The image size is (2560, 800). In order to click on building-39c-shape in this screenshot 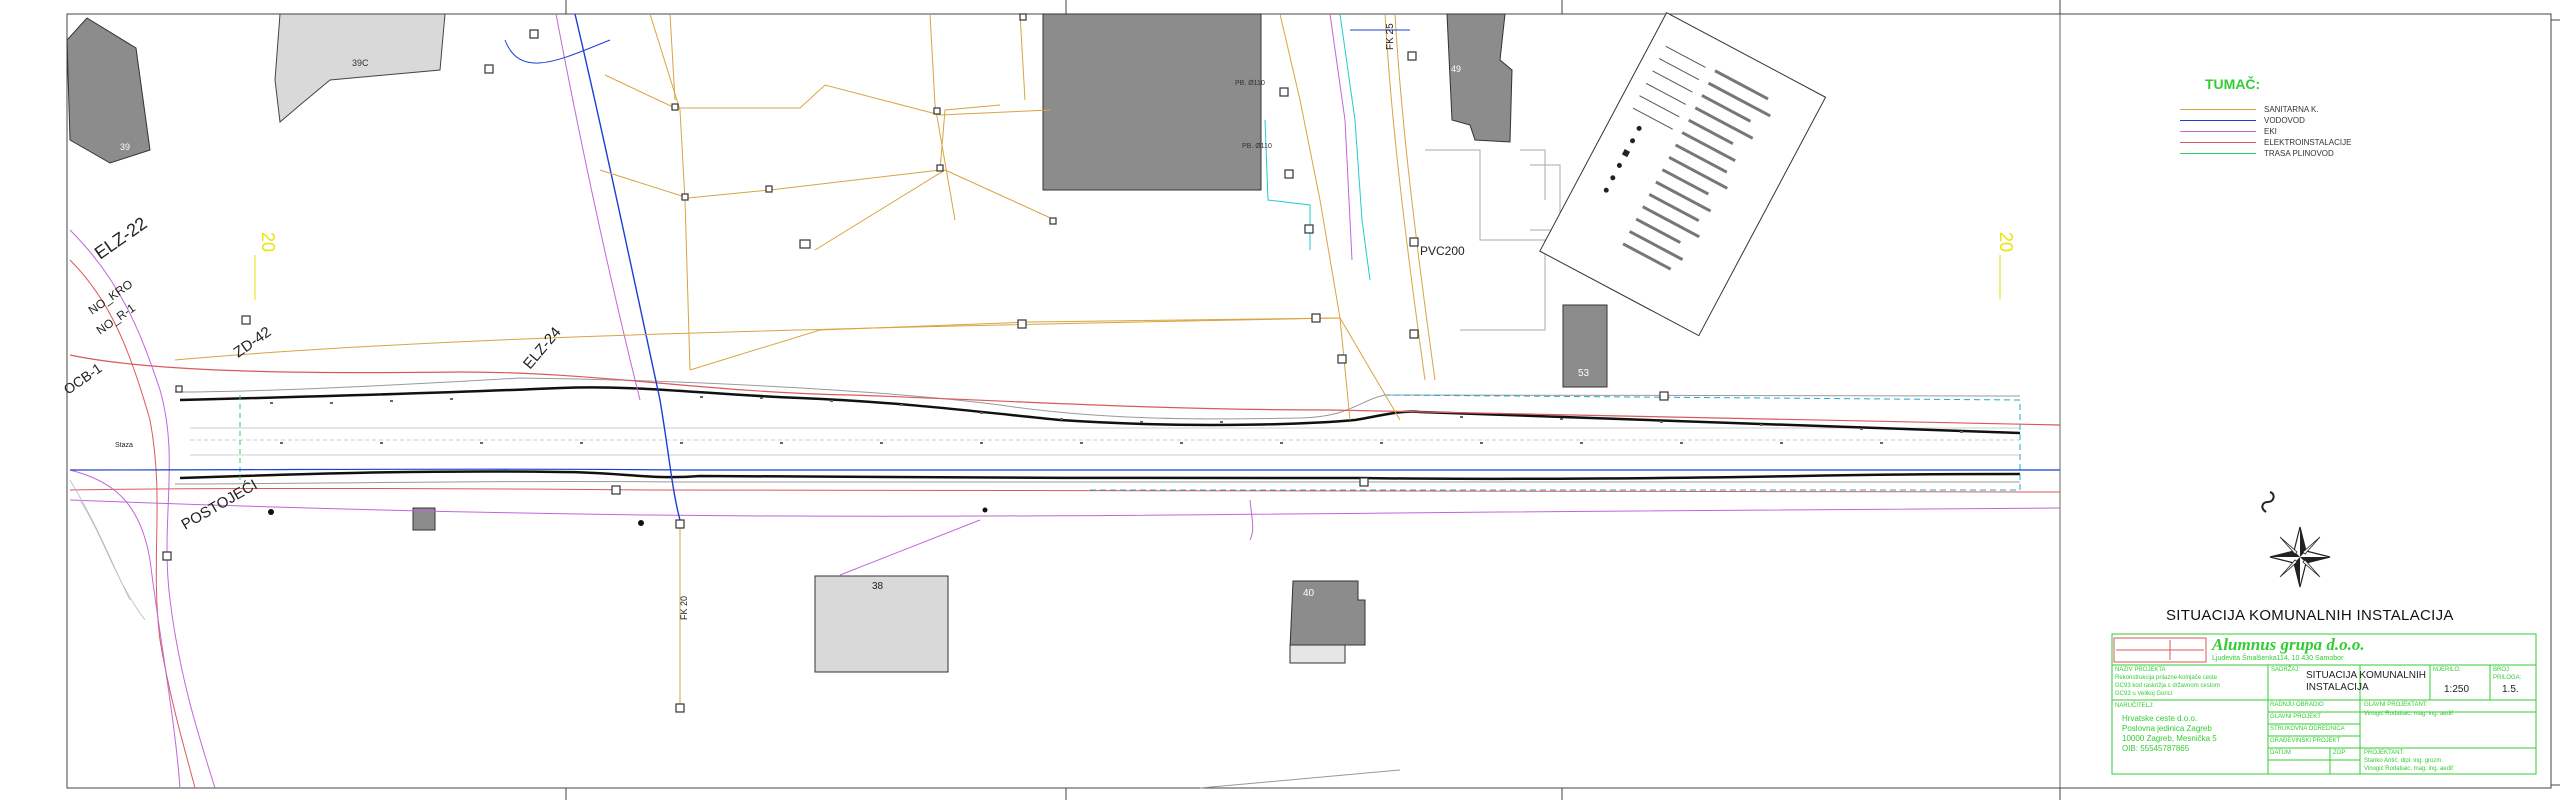, I will do `click(360, 68)`.